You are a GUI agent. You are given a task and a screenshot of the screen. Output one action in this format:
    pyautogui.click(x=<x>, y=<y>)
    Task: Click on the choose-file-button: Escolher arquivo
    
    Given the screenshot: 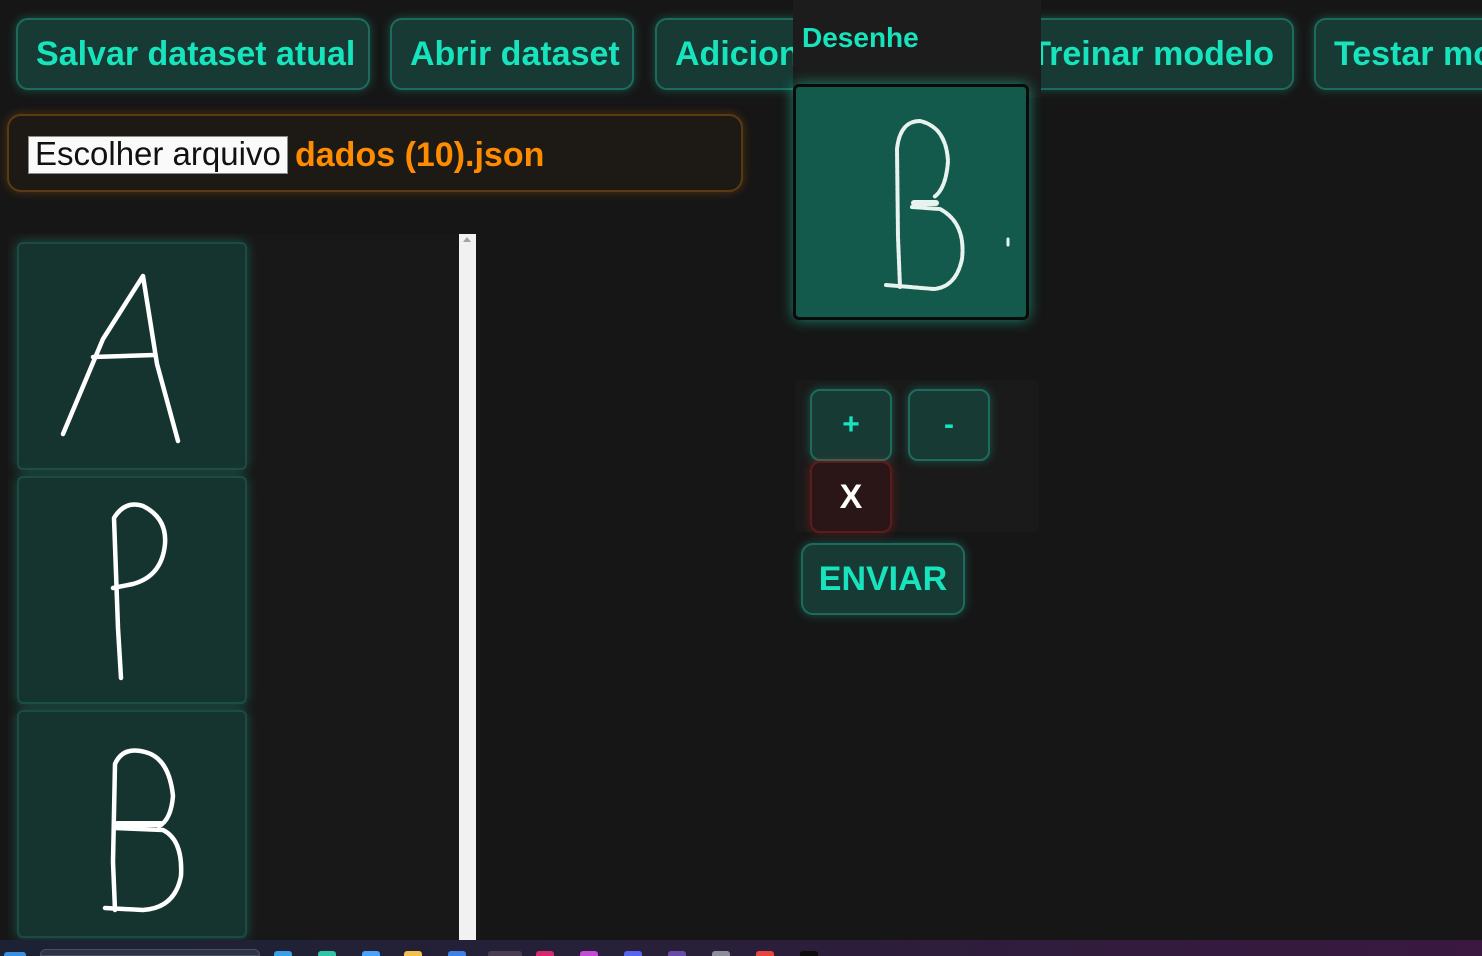 What is the action you would take?
    pyautogui.click(x=158, y=155)
    